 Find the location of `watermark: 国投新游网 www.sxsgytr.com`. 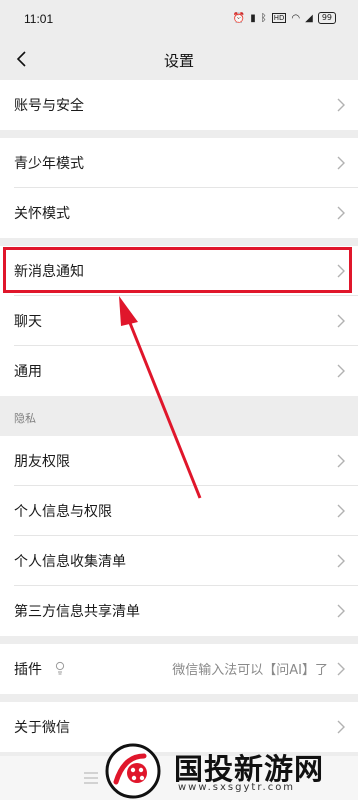

watermark: 国投新游网 www.sxsgytr.com is located at coordinates (231, 771).